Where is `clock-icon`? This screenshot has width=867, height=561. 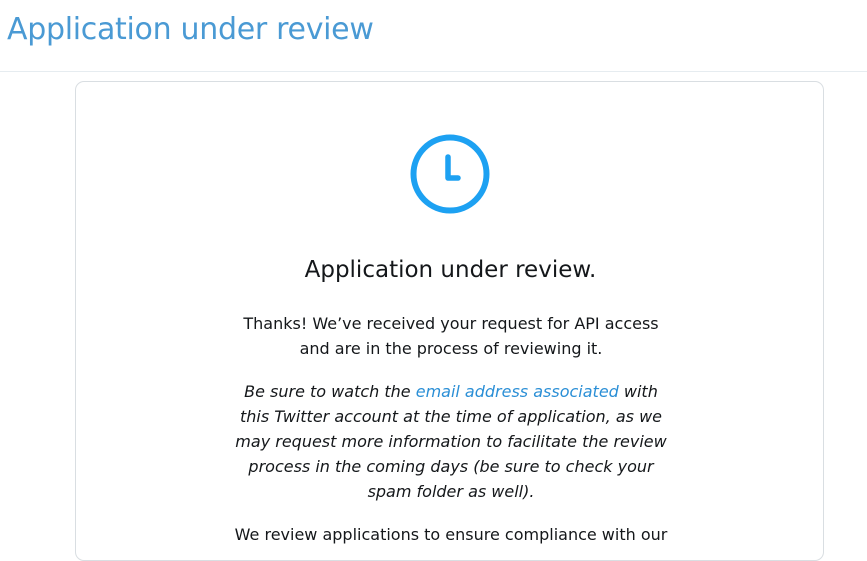
clock-icon is located at coordinates (450, 174).